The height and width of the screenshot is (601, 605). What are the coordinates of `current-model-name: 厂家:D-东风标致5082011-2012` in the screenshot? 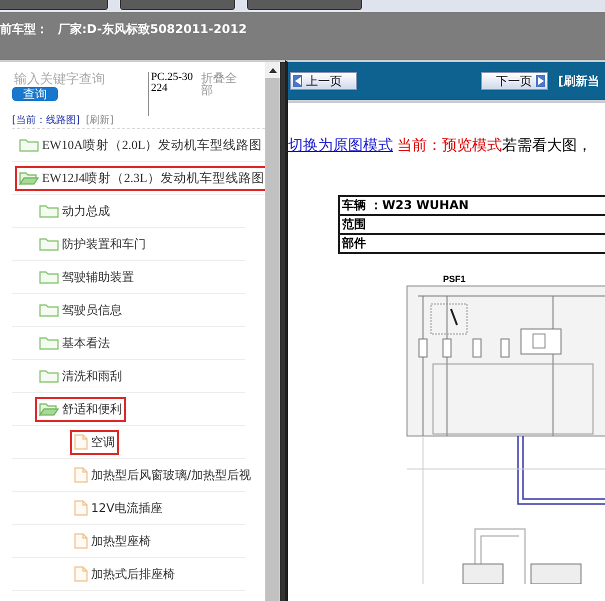 It's located at (152, 29).